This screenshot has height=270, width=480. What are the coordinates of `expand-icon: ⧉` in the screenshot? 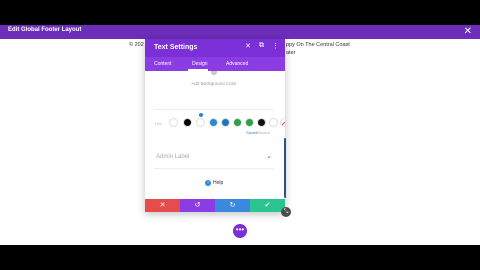 It's located at (261, 46).